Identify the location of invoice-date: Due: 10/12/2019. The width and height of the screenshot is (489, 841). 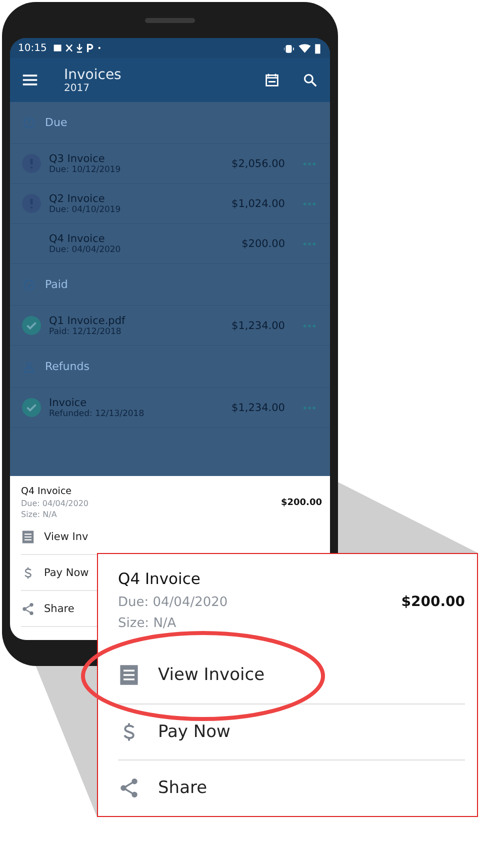
(85, 169).